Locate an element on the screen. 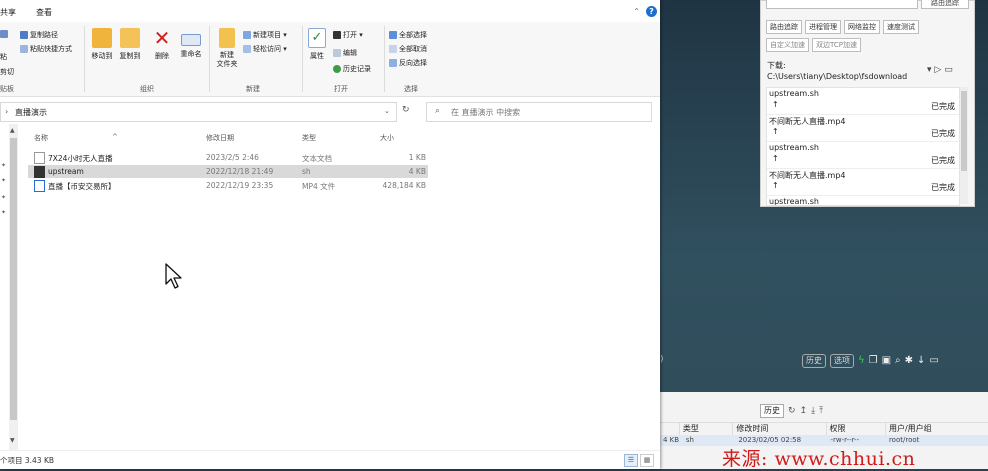 Image resolution: width=988 pixels, height=471 pixels. rename-icon is located at coordinates (191, 40).